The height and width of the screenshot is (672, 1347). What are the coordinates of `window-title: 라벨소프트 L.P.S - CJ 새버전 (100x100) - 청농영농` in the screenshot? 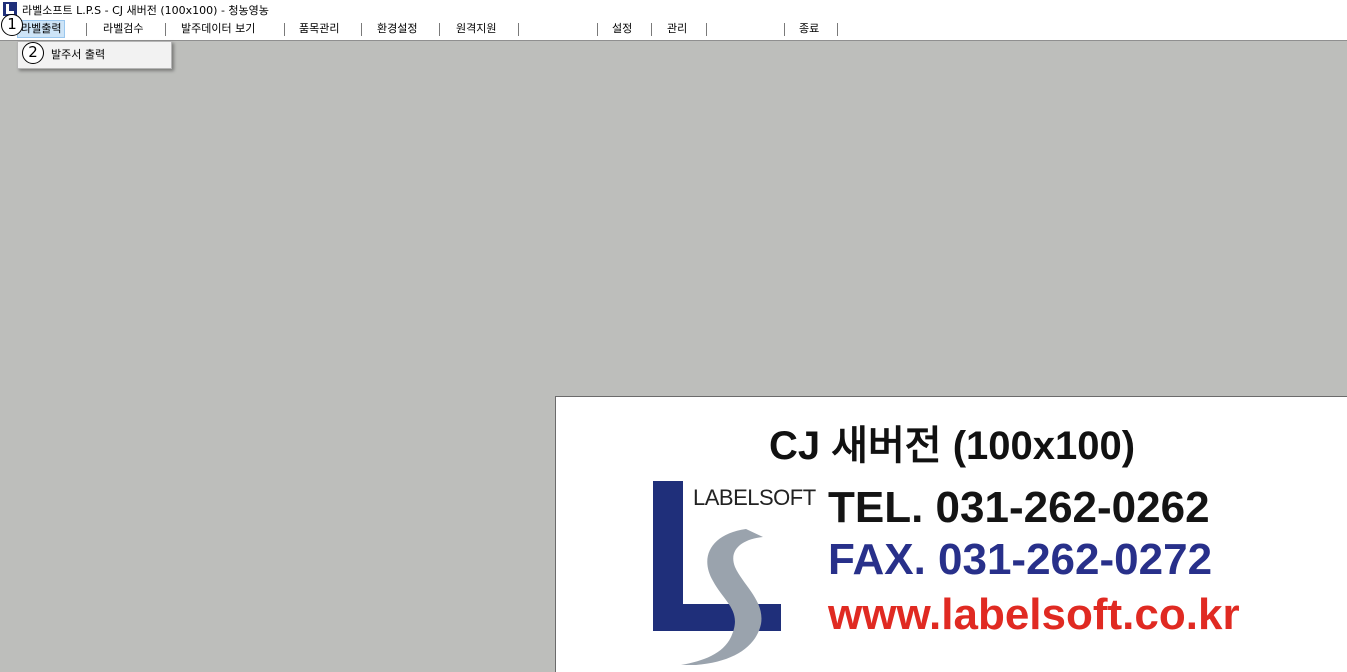 It's located at (145, 10).